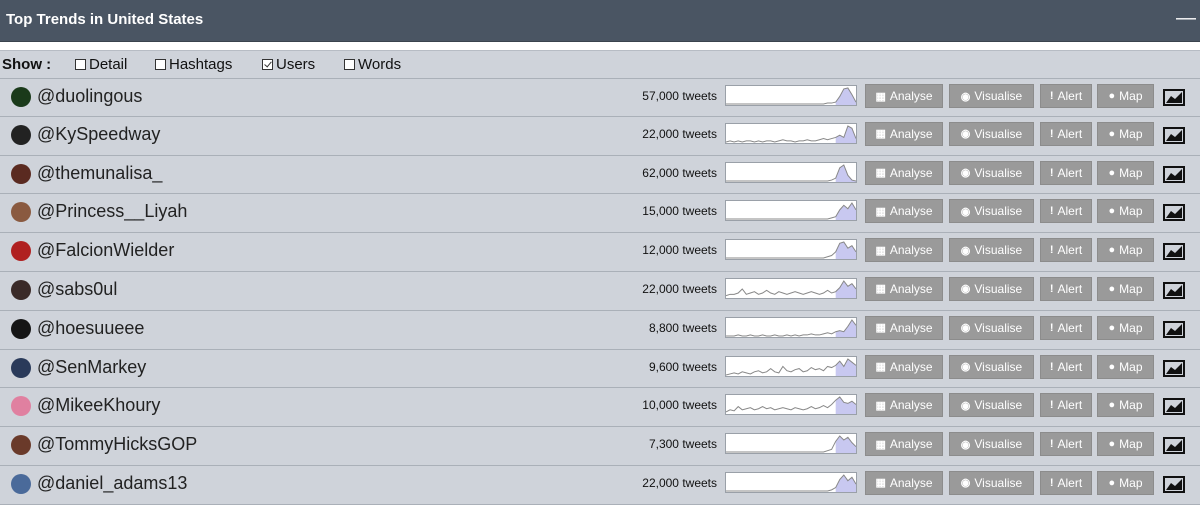 This screenshot has height=505, width=1200. I want to click on user-handle-link: @themunalisa_, so click(99, 173).